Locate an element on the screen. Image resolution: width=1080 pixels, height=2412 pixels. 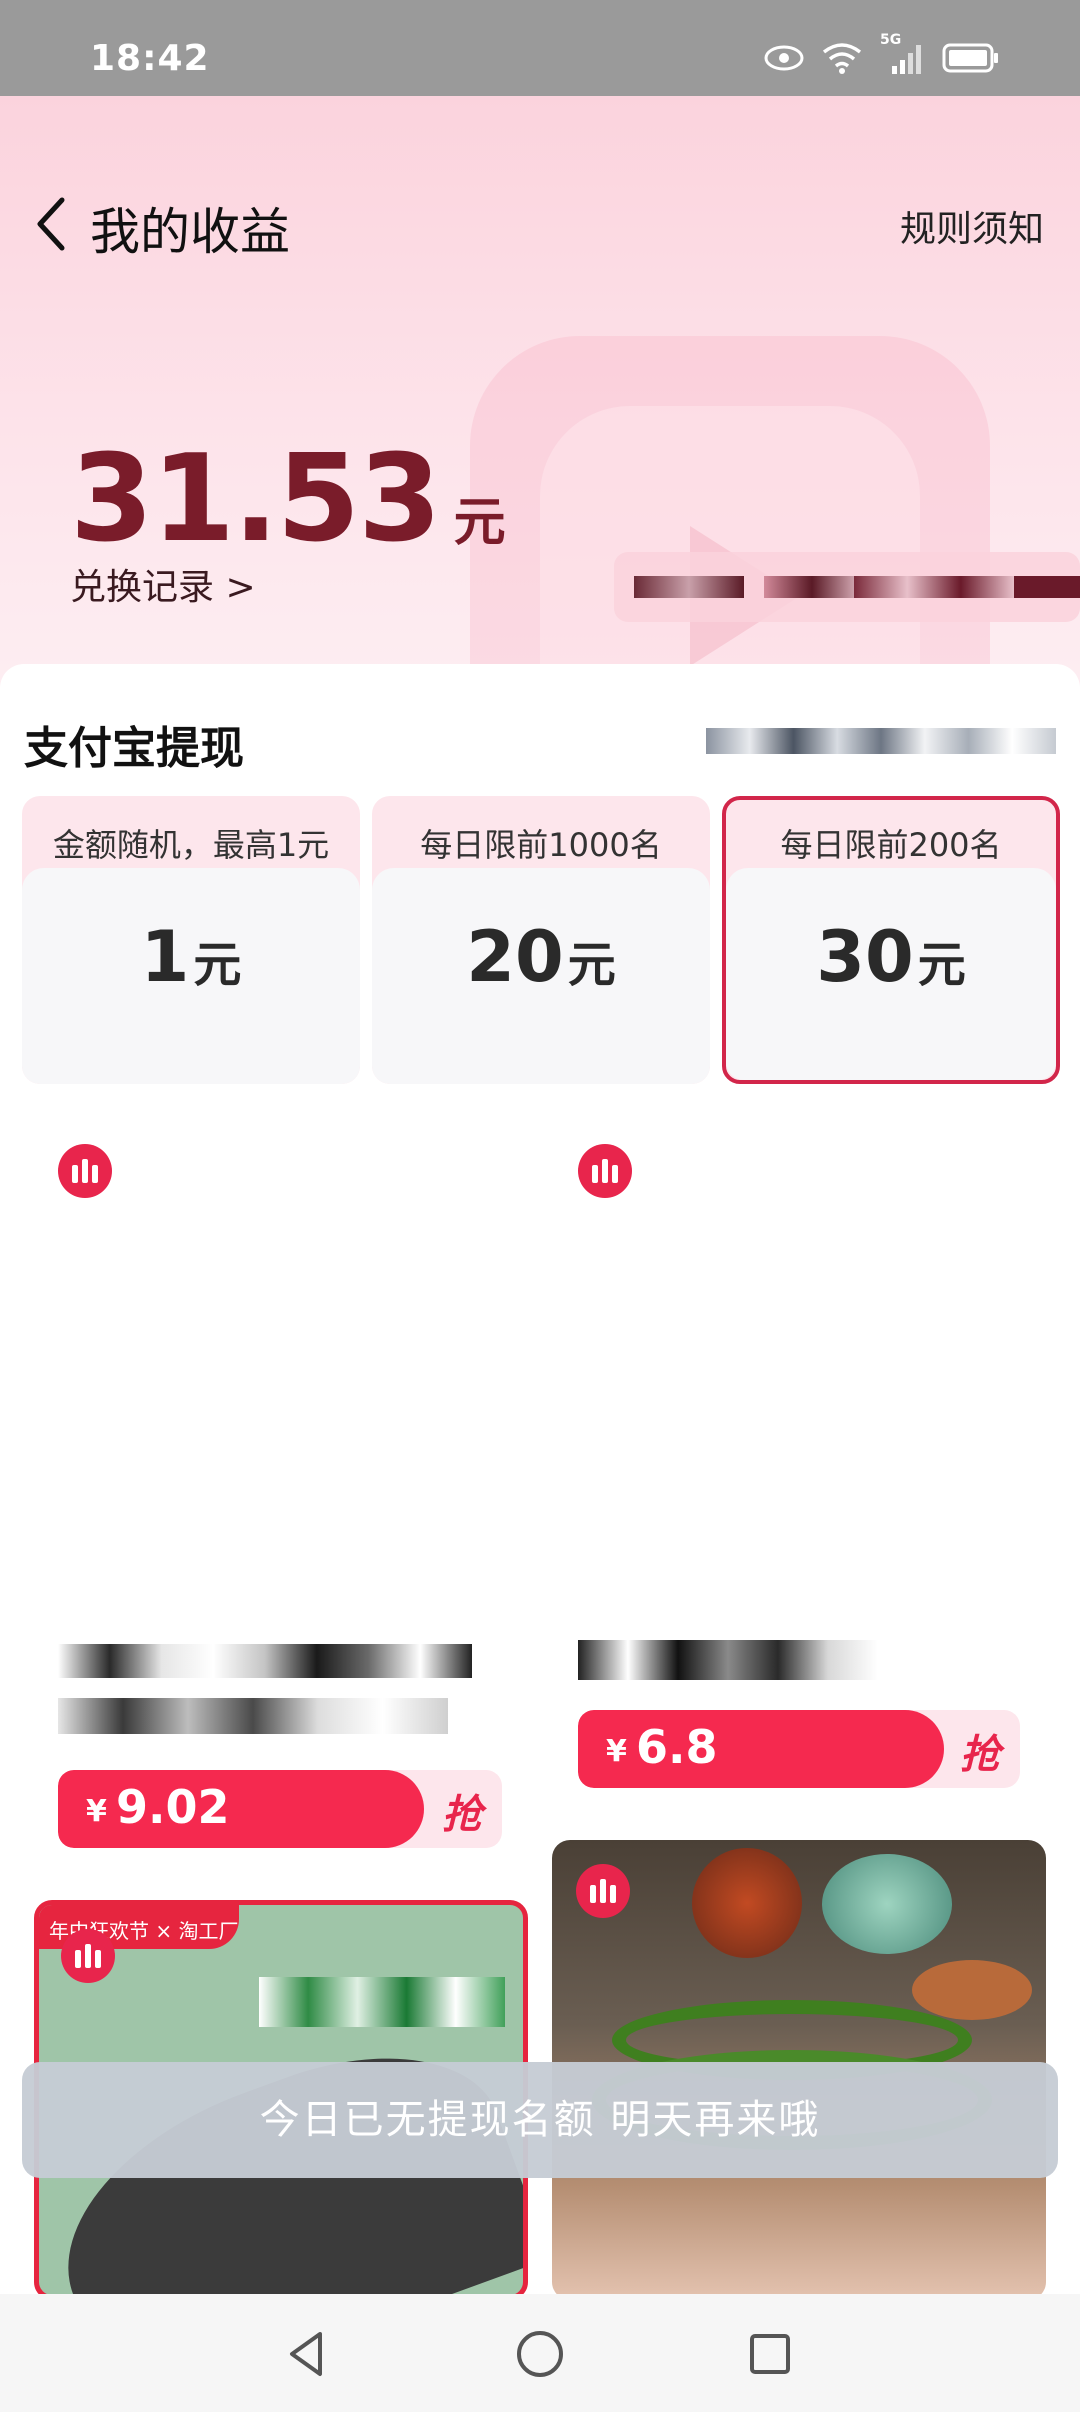
balance-value: 31.53 is located at coordinates (256, 499).